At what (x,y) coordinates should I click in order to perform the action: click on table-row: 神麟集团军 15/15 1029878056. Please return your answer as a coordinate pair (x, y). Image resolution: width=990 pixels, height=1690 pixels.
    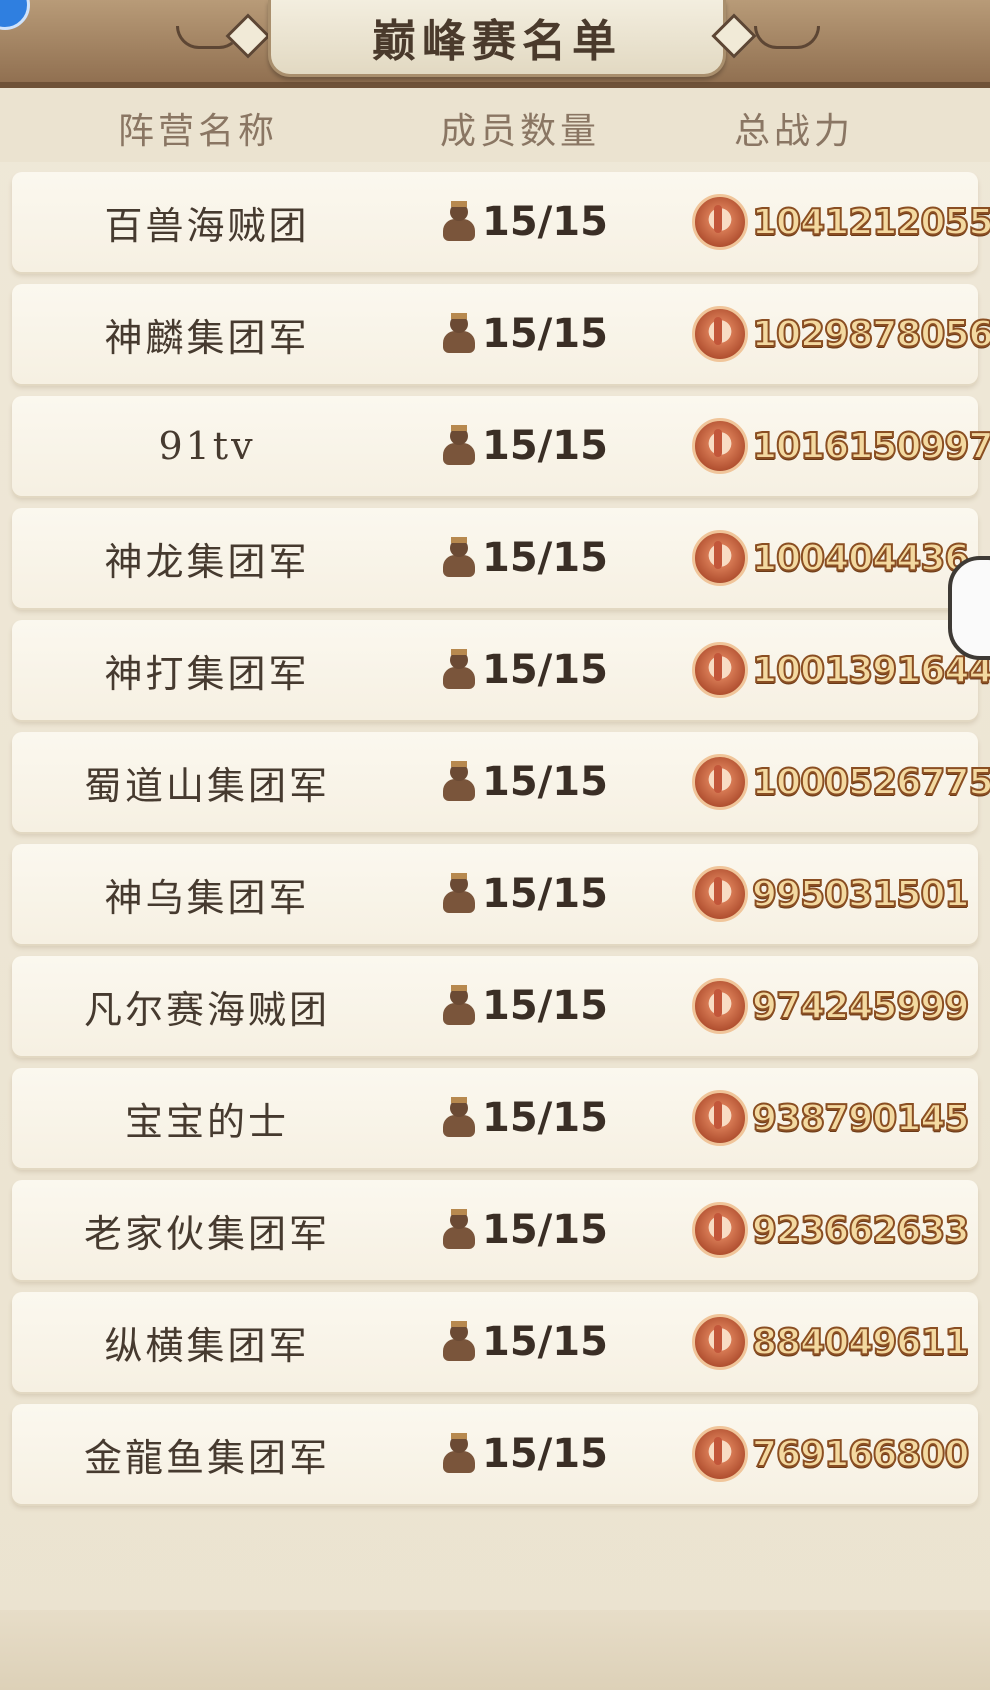
    Looking at the image, I should click on (501, 334).